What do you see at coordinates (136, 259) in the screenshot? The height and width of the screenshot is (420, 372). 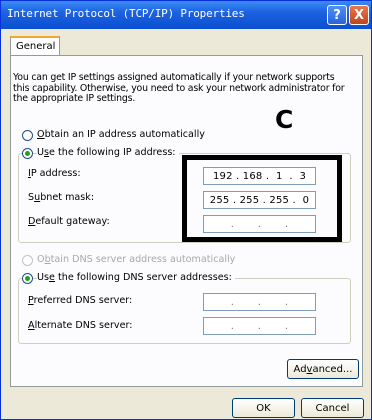 I see `obtain-dns-auto-label: Obtain DNS server address automatically` at bounding box center [136, 259].